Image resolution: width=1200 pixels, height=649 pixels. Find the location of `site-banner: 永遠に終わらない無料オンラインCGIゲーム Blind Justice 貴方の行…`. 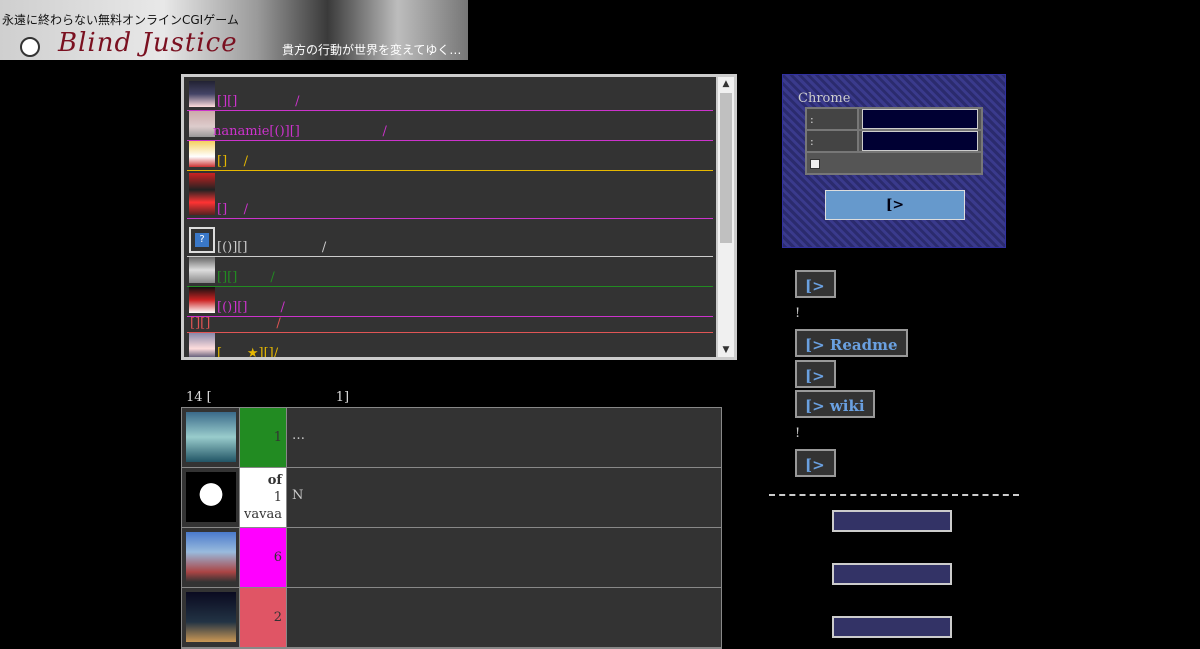

site-banner: 永遠に終わらない無料オンラインCGIゲーム Blind Justice 貴方の行… is located at coordinates (234, 30).